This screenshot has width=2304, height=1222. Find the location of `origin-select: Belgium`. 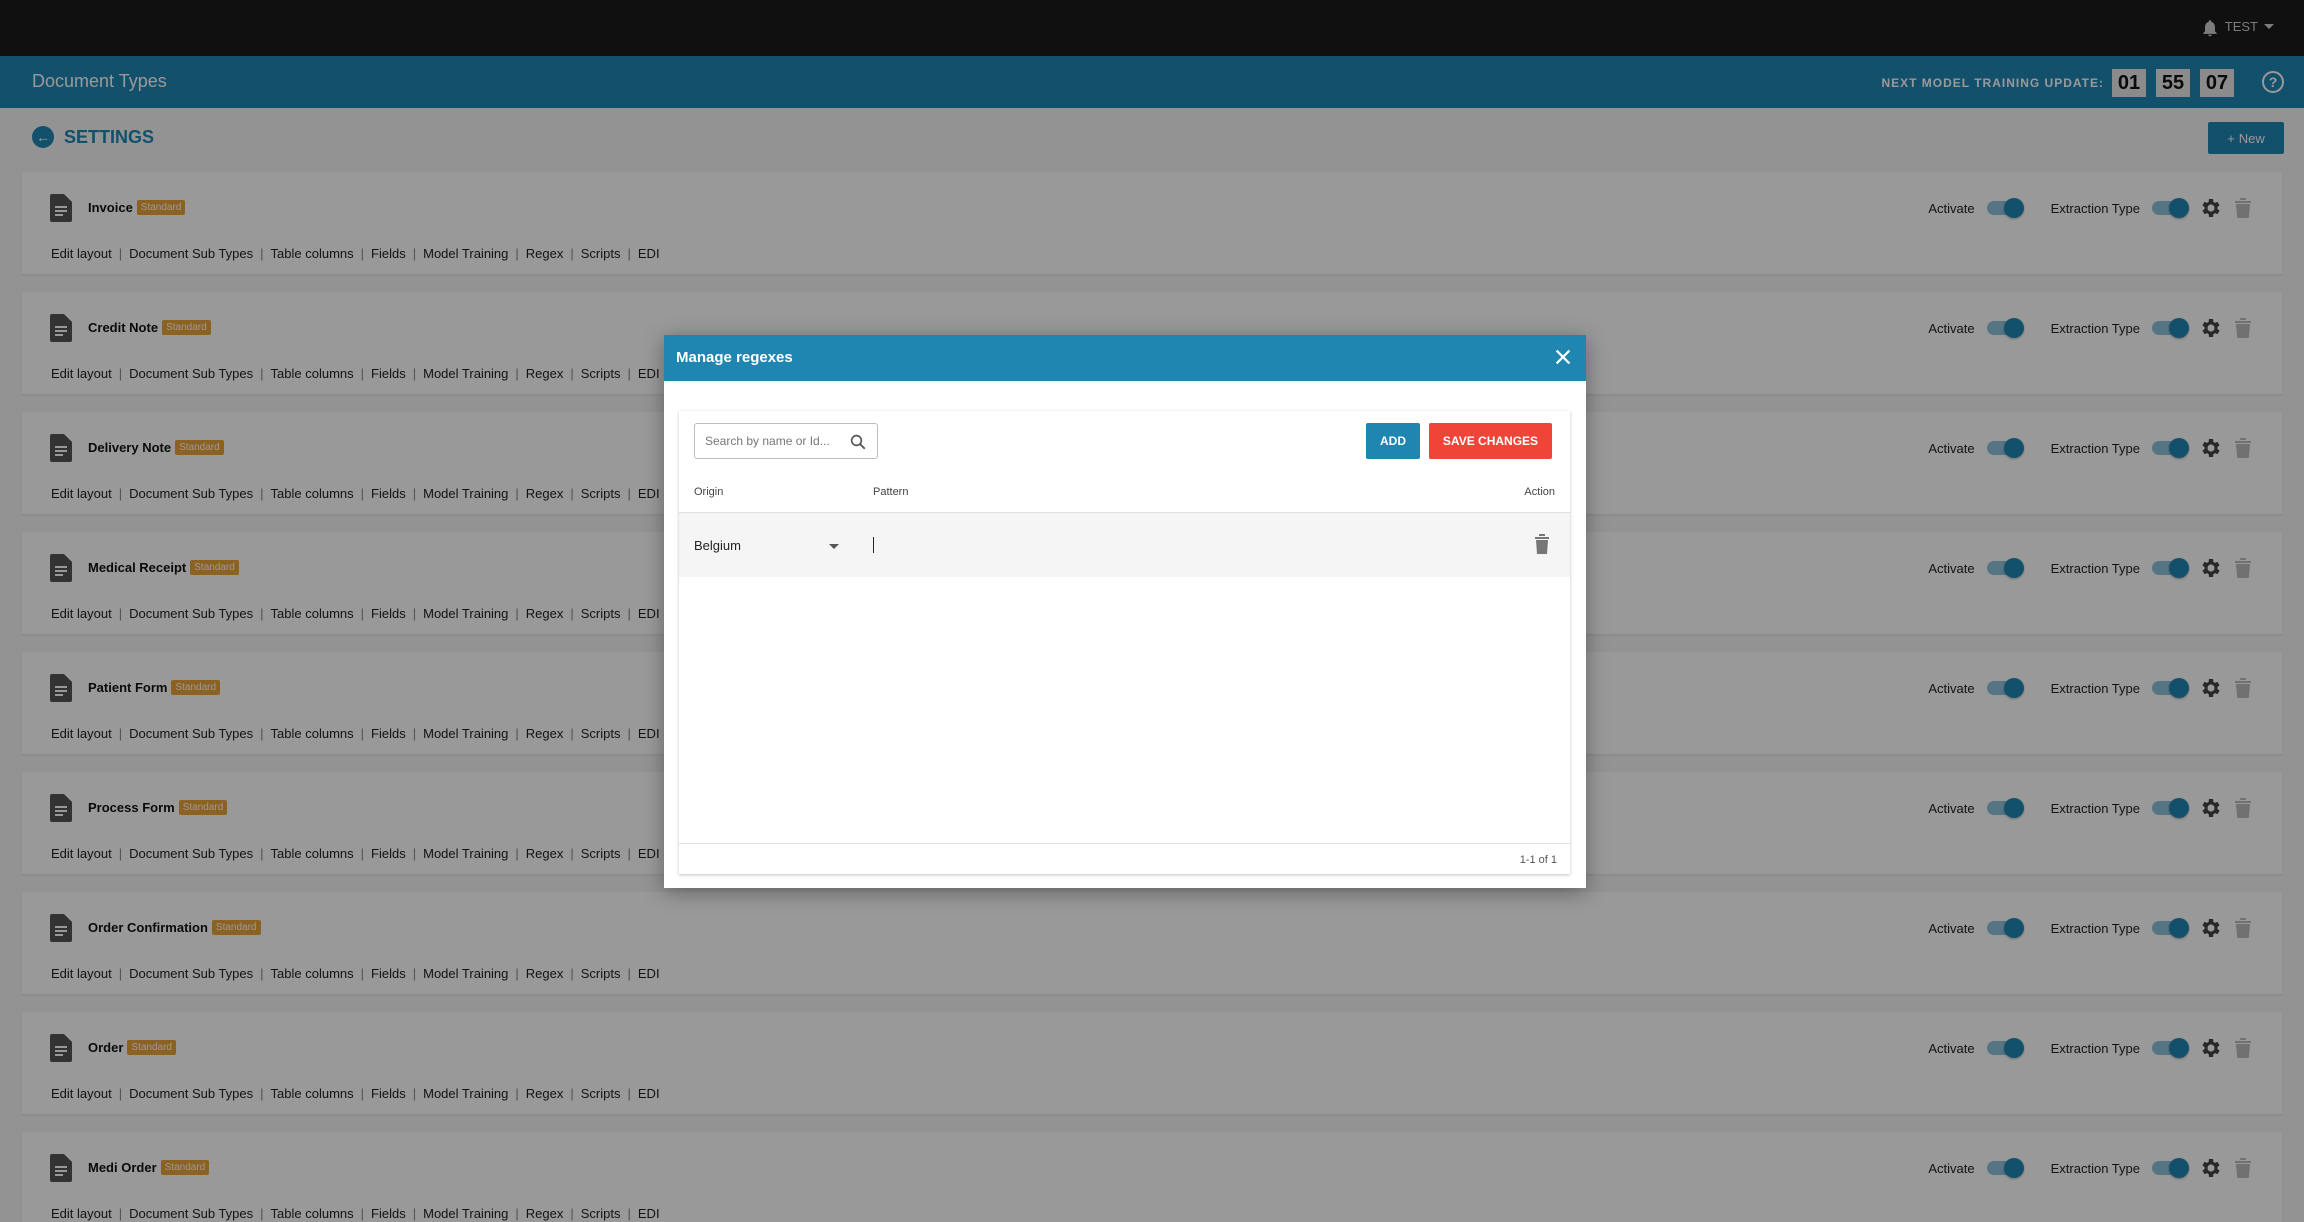

origin-select: Belgium is located at coordinates (717, 545).